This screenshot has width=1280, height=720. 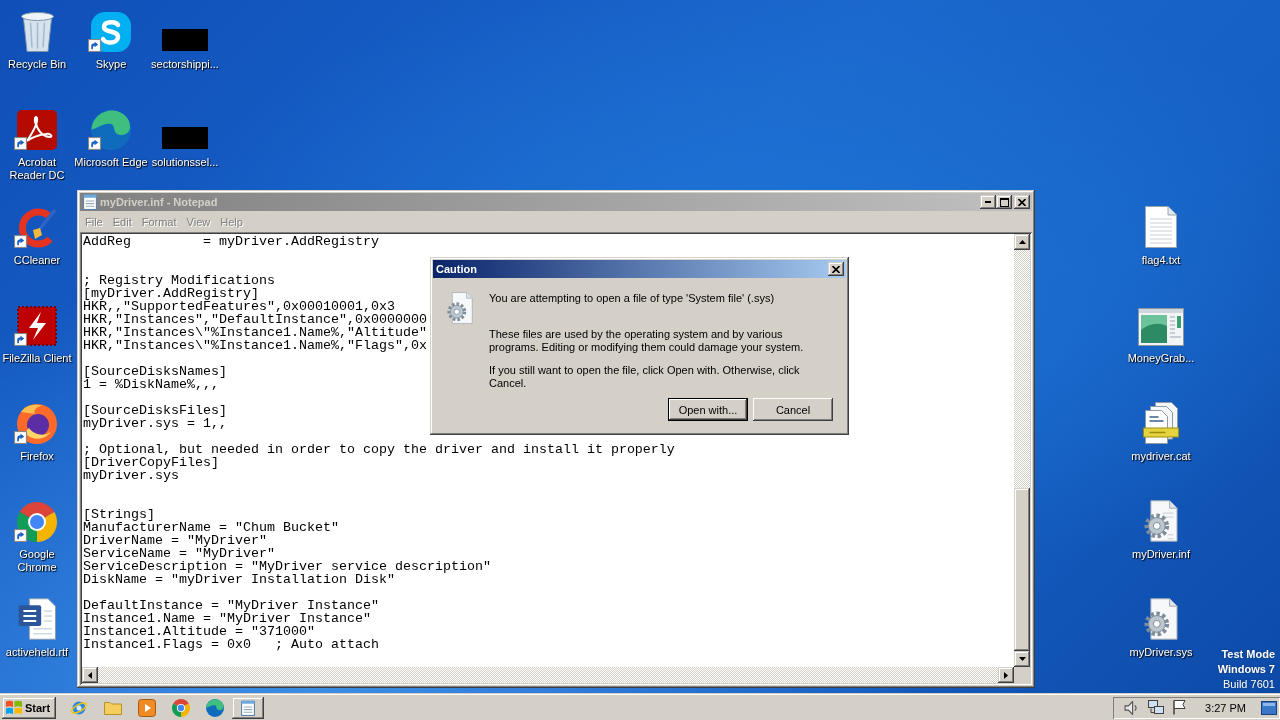 What do you see at coordinates (131, 475) in the screenshot?
I see `text-line: myDriver.sys` at bounding box center [131, 475].